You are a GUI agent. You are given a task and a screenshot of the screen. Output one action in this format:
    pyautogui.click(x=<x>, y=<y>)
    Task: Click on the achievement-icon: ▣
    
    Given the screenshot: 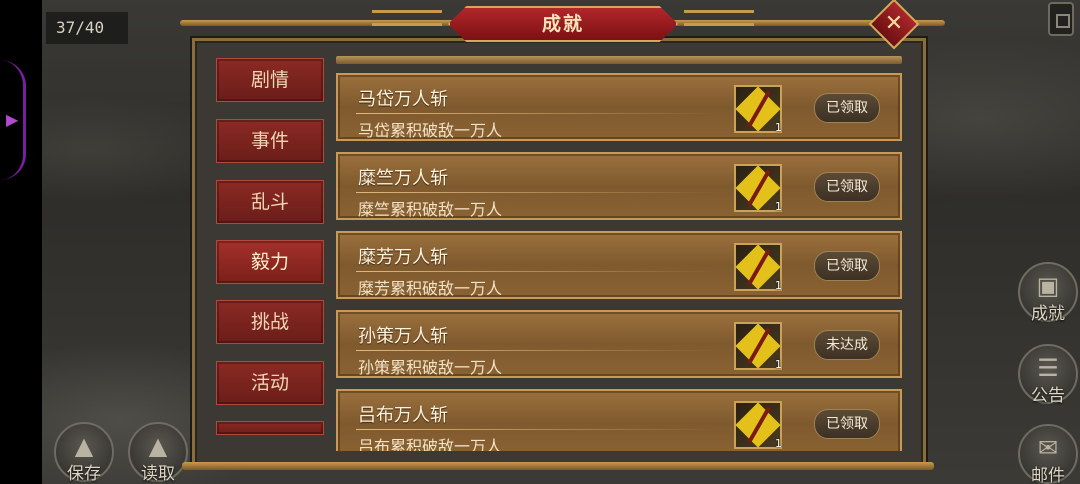 What is the action you would take?
    pyautogui.click(x=1048, y=286)
    